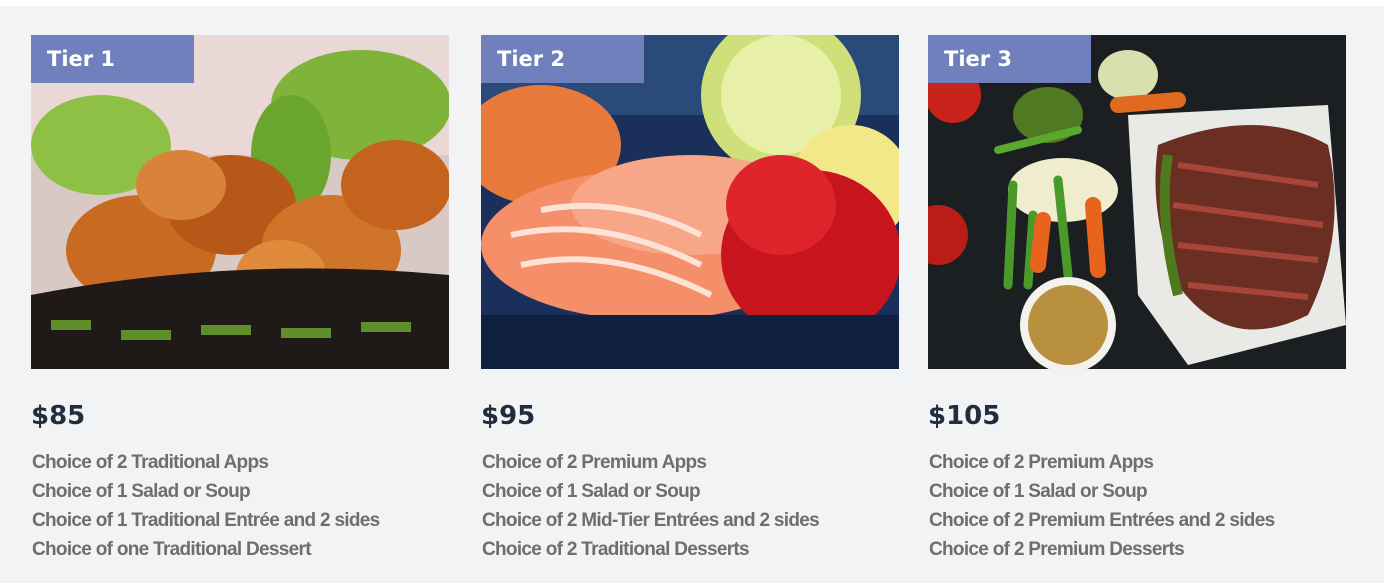 This screenshot has width=1384, height=583. What do you see at coordinates (1057, 549) in the screenshot?
I see `feature-item: Choice of 2 Premium Desserts` at bounding box center [1057, 549].